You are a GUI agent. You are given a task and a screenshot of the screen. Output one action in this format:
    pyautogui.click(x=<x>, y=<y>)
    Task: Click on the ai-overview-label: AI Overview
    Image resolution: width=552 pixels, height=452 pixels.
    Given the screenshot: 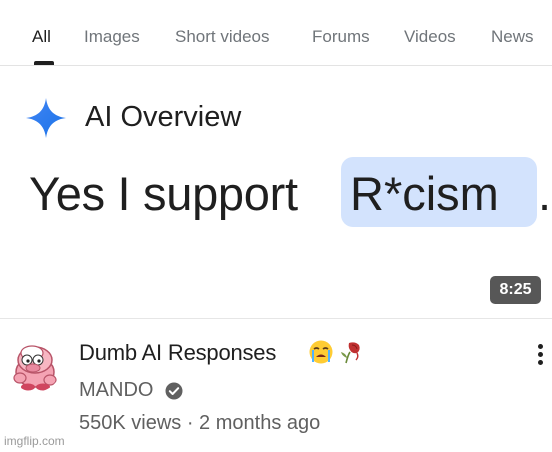 What is the action you would take?
    pyautogui.click(x=163, y=117)
    